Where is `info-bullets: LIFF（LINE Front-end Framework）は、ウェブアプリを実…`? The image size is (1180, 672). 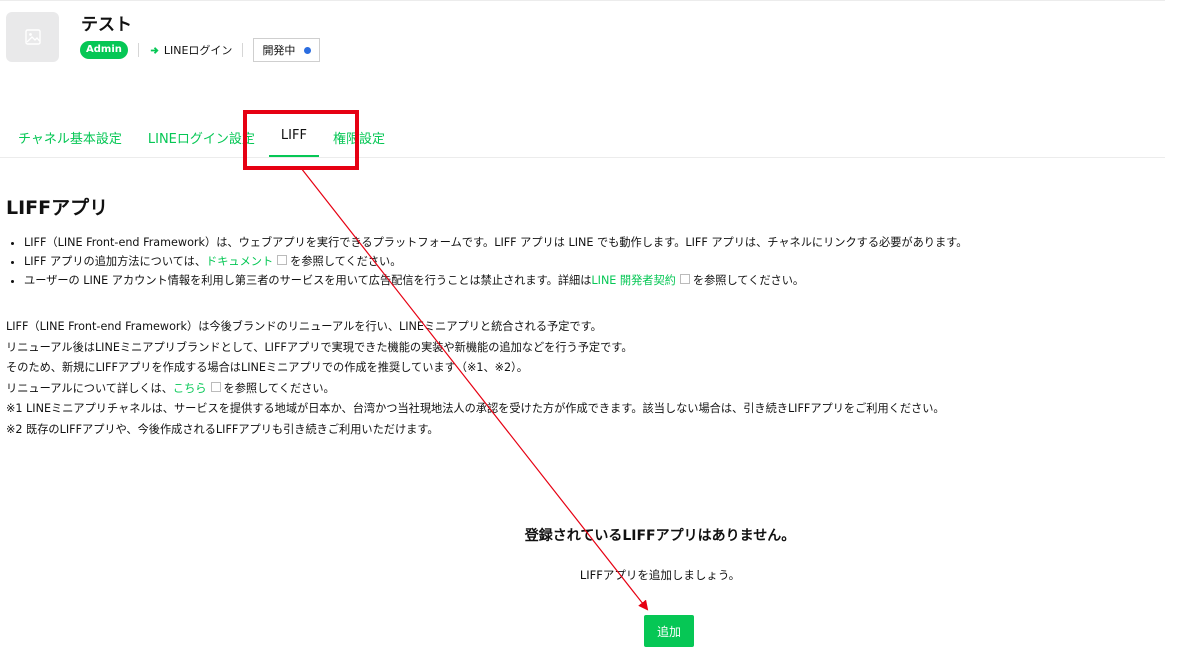
info-bullets: LIFF（LINE Front-end Framework）は、ウェブアプリを実… is located at coordinates (487, 261).